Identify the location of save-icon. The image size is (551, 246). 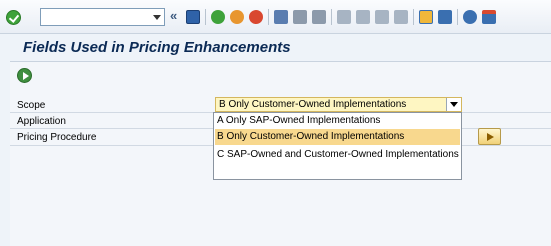
(193, 17).